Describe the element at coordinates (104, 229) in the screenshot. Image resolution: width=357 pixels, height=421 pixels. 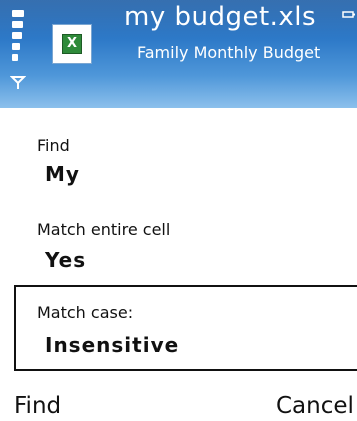
I see `match-entire-cell-label: Match entire cell` at that location.